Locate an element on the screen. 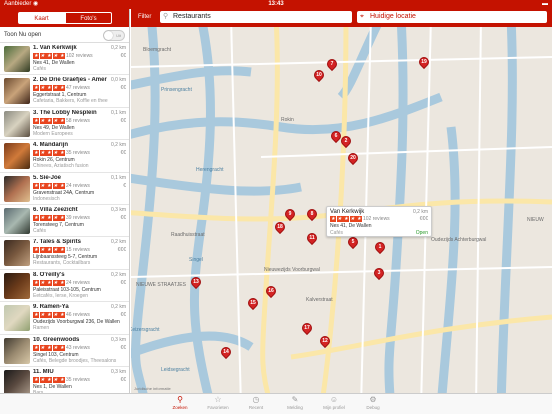 The image size is (552, 414). restaurant-reviews: 58 reviews is located at coordinates (78, 120).